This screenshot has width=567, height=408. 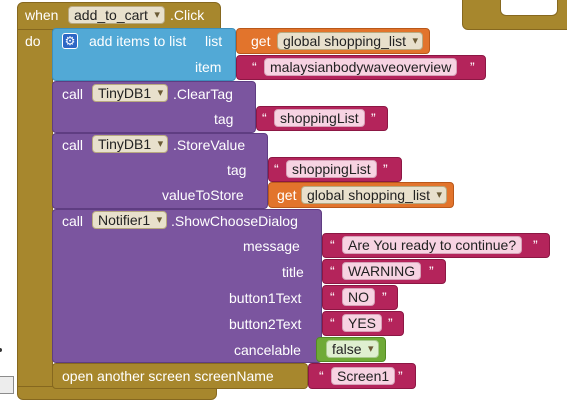 I want to click on button2text-socket-label: button2Text, so click(x=265, y=324).